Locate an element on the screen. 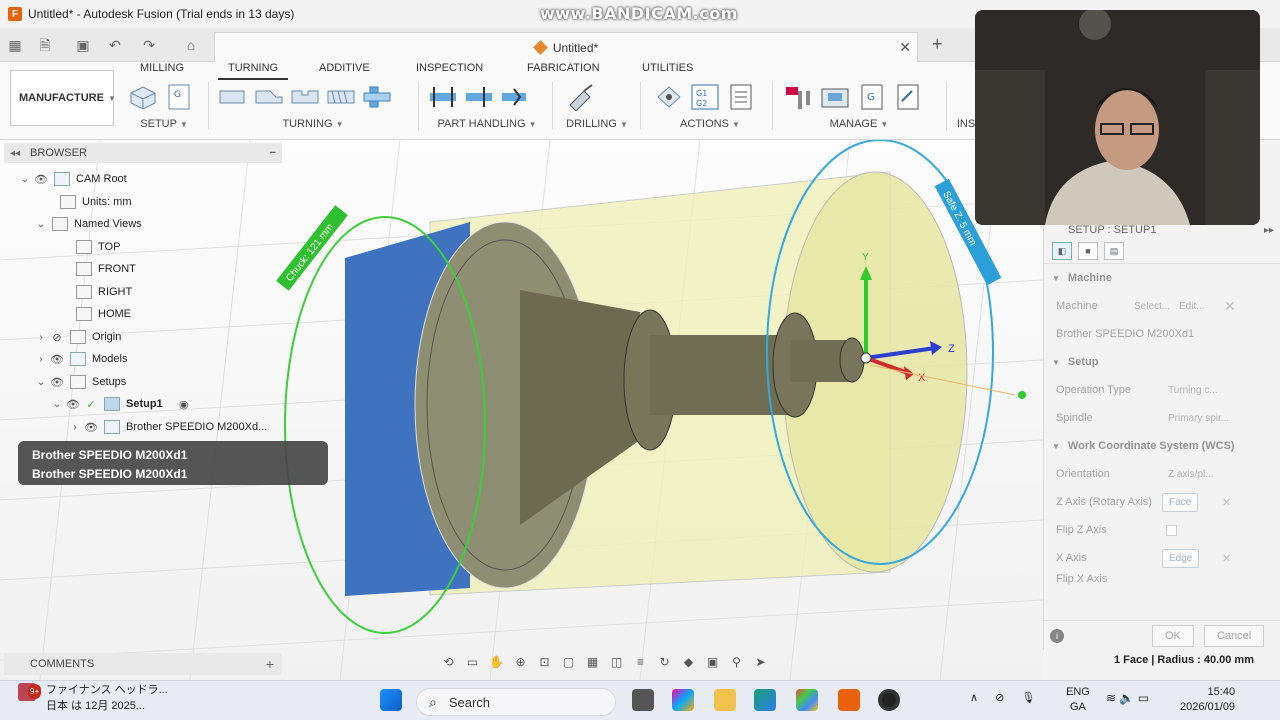 The height and width of the screenshot is (720, 1280). visual-style-icon: ◆ is located at coordinates (688, 662).